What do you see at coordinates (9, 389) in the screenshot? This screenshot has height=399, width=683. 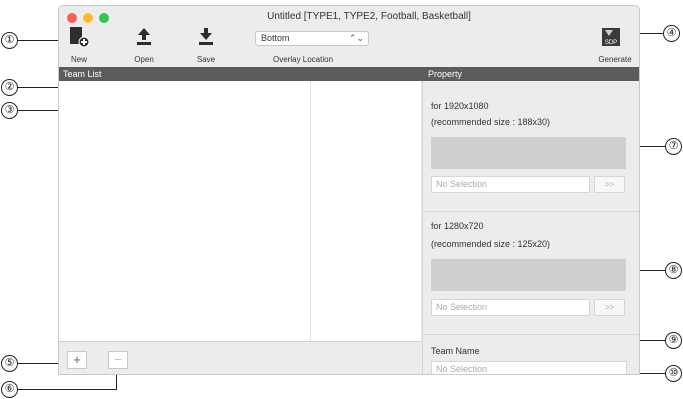 I see `callout-6: ⑥` at bounding box center [9, 389].